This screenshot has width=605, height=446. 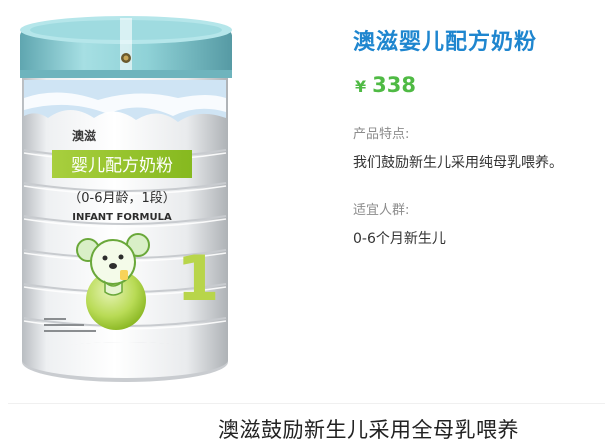 What do you see at coordinates (197, 278) in the screenshot?
I see `can-stage-number: 1` at bounding box center [197, 278].